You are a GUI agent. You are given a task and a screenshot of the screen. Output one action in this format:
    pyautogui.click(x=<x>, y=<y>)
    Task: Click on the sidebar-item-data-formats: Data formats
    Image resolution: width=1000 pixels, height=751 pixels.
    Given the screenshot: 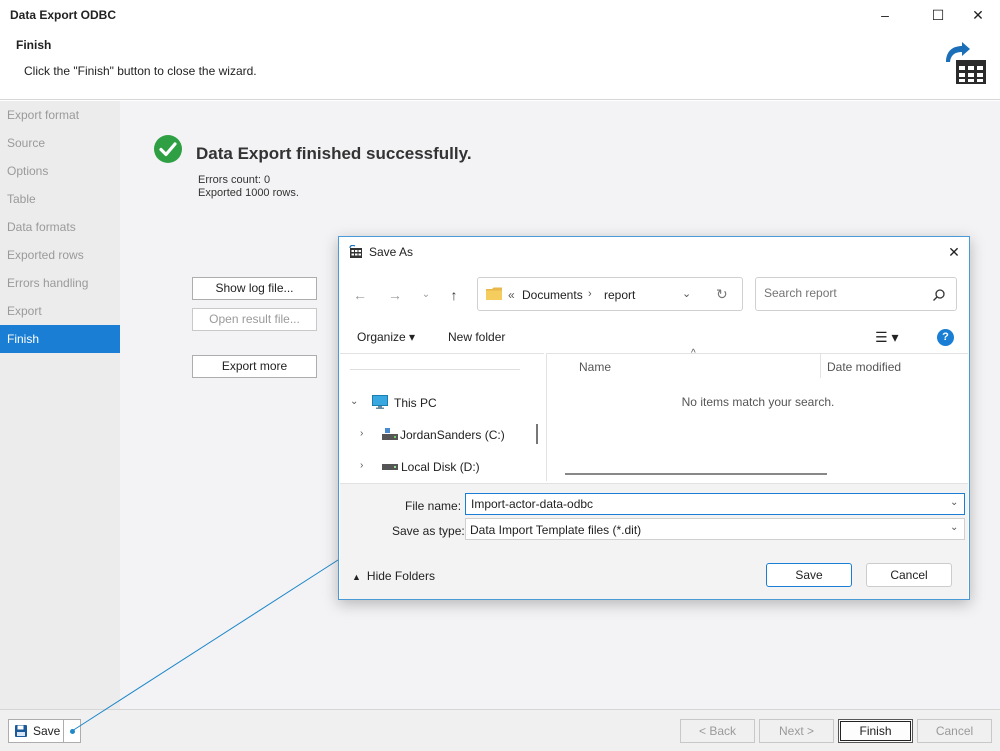 What is the action you would take?
    pyautogui.click(x=60, y=227)
    